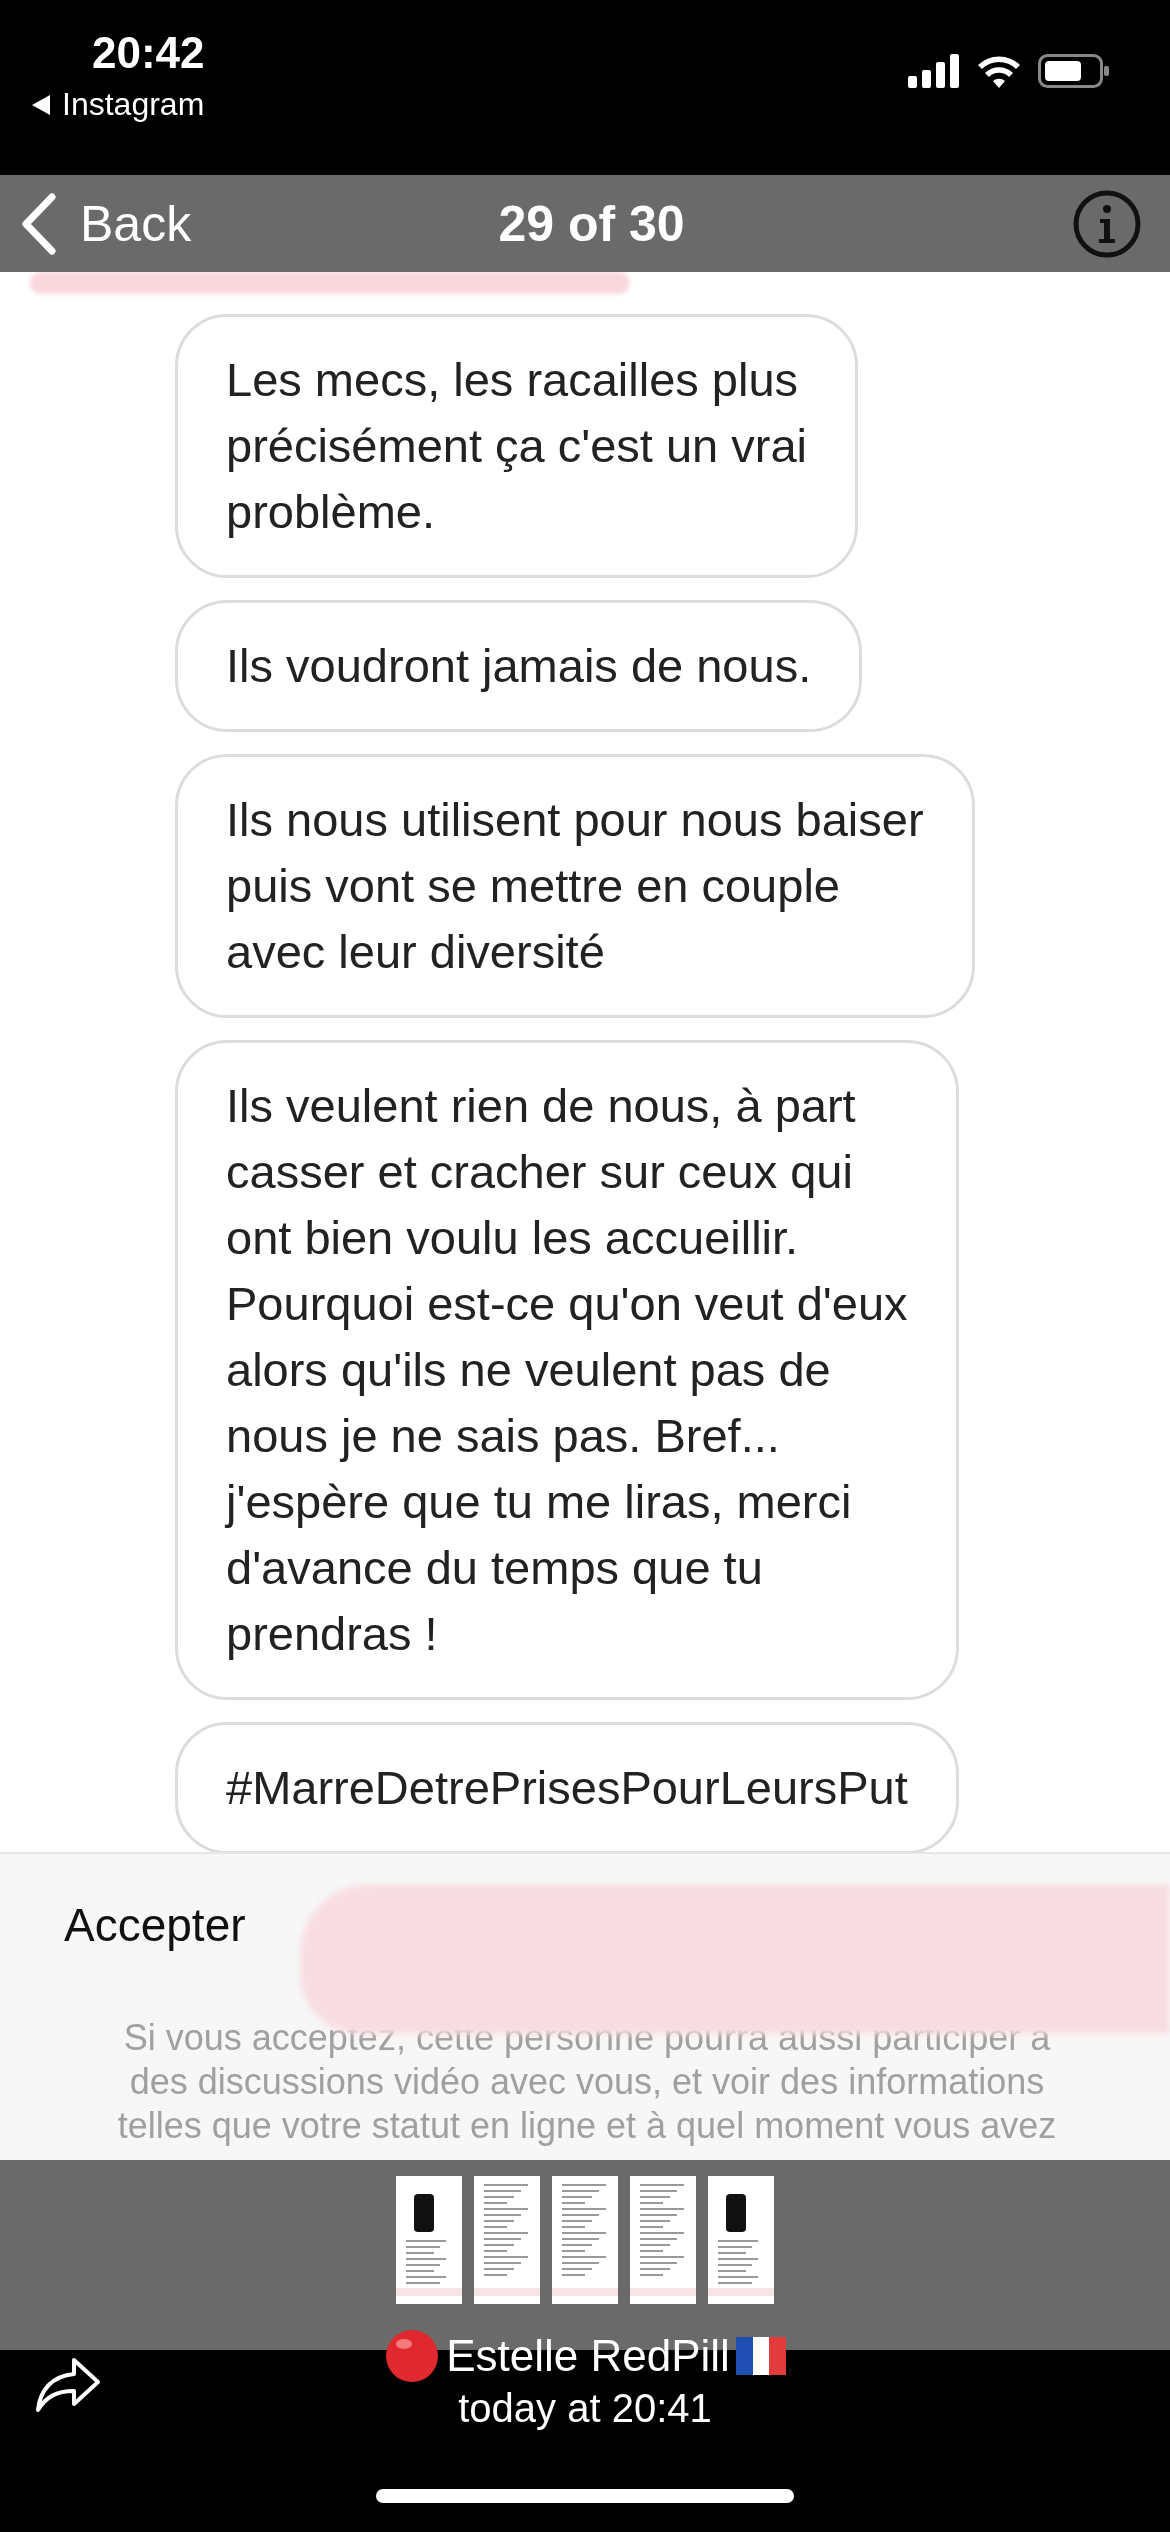  What do you see at coordinates (591, 223) in the screenshot?
I see `photo-counter: 29 of 30` at bounding box center [591, 223].